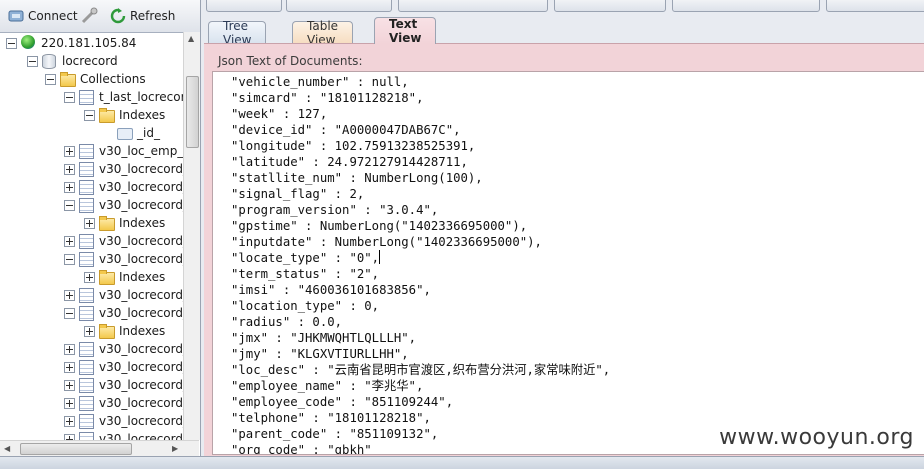  I want to click on connect-button: Connect, so click(43, 16).